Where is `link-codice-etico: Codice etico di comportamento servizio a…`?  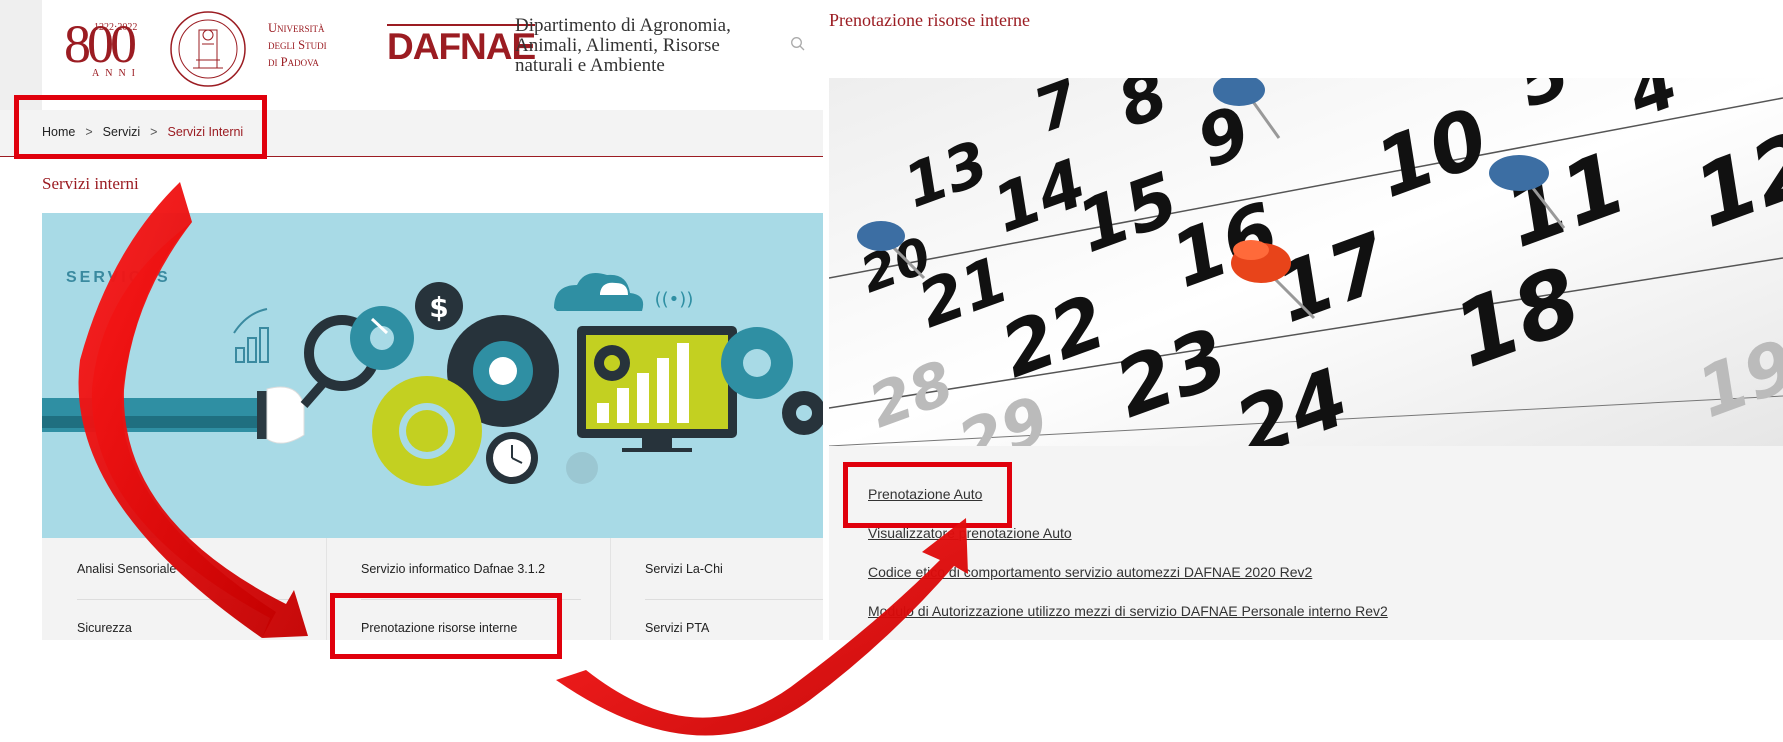 link-codice-etico: Codice etico di comportamento servizio a… is located at coordinates (1090, 572).